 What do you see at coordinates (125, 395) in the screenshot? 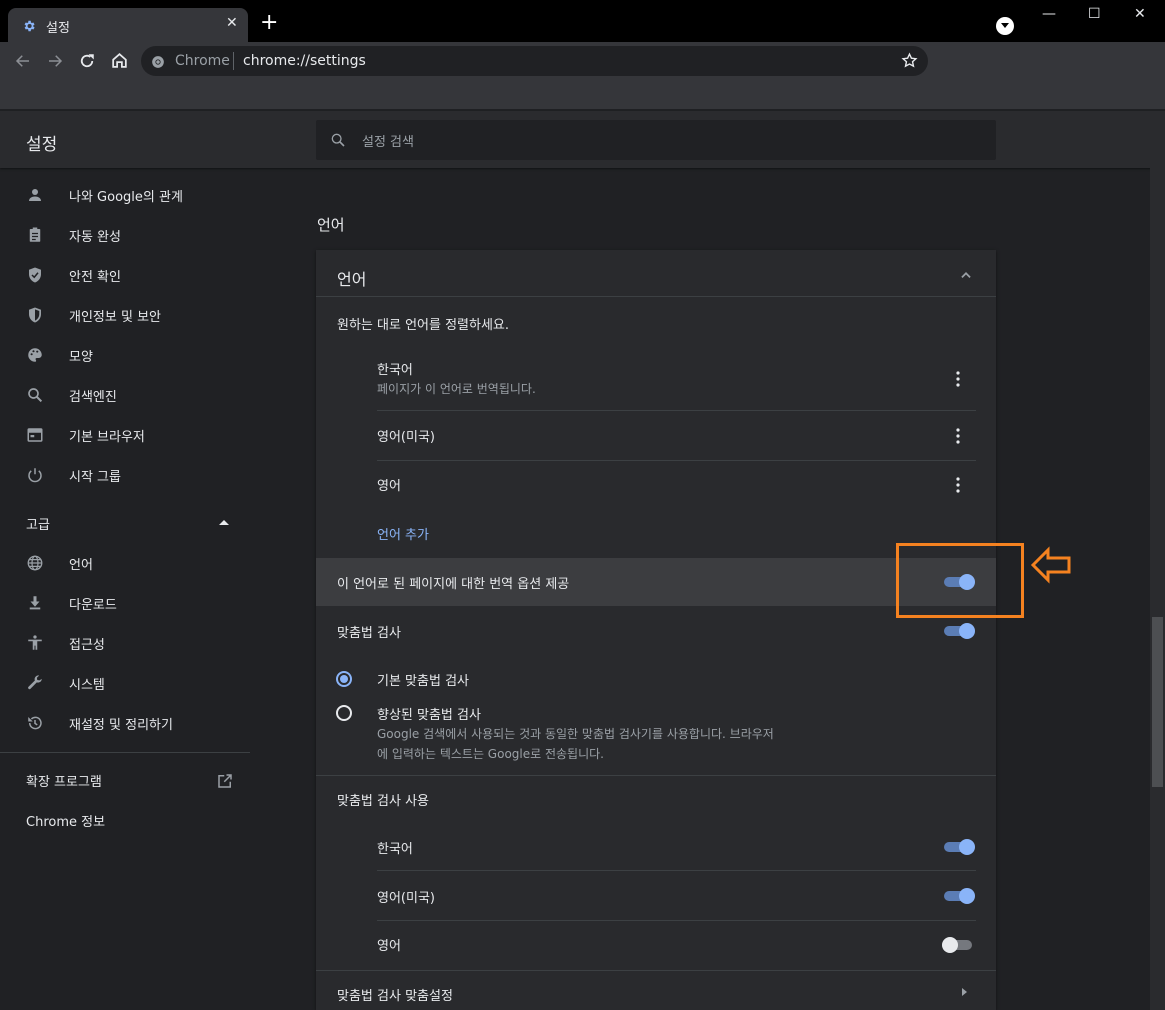
I see `sidebar-item-search-engine: 검색엔진` at bounding box center [125, 395].